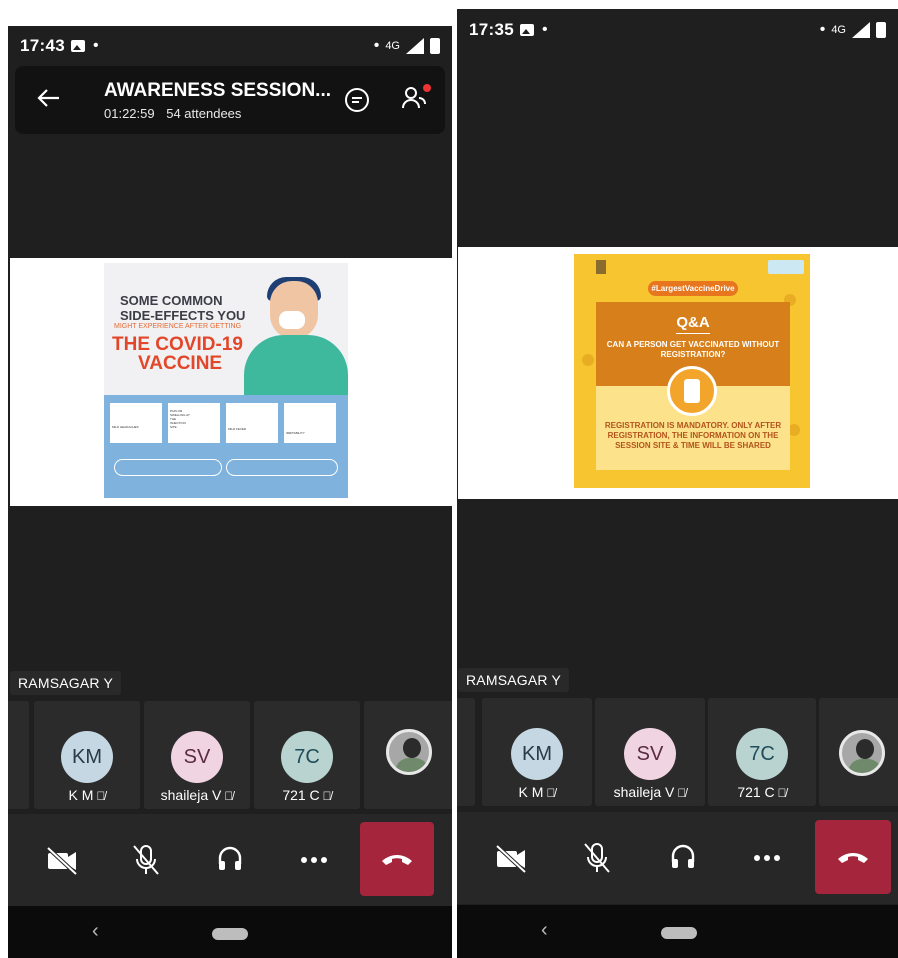  Describe the element at coordinates (294, 310) in the screenshot. I see `illustration-head` at that location.